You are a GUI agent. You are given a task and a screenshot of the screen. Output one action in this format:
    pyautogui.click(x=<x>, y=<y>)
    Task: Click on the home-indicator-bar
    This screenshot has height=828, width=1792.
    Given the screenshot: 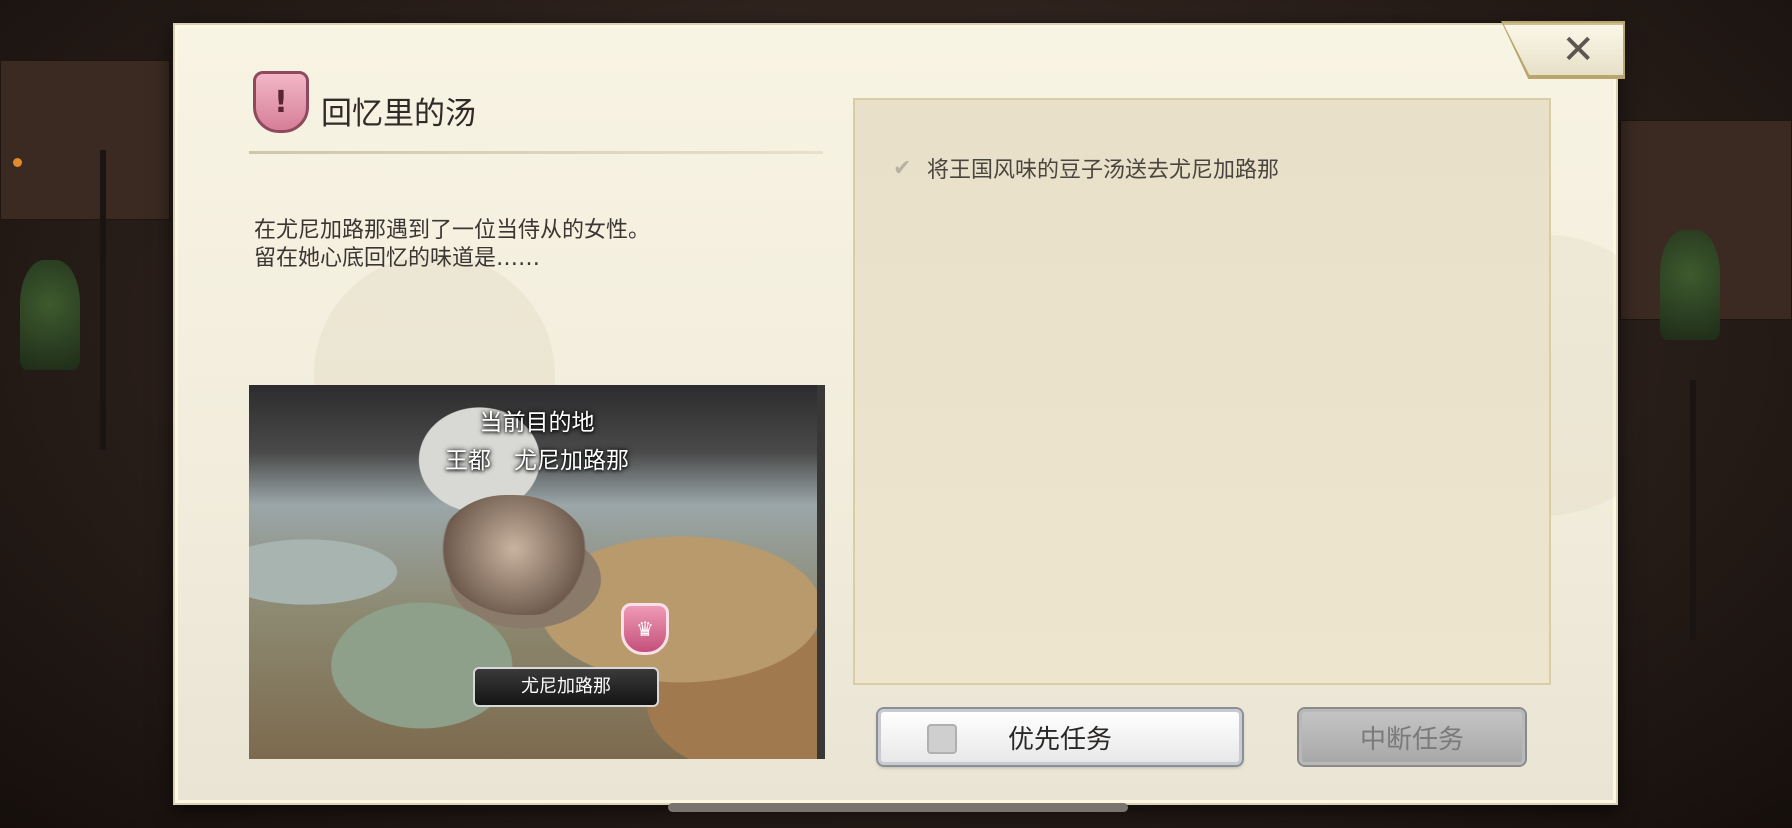 What is the action you would take?
    pyautogui.click(x=898, y=807)
    